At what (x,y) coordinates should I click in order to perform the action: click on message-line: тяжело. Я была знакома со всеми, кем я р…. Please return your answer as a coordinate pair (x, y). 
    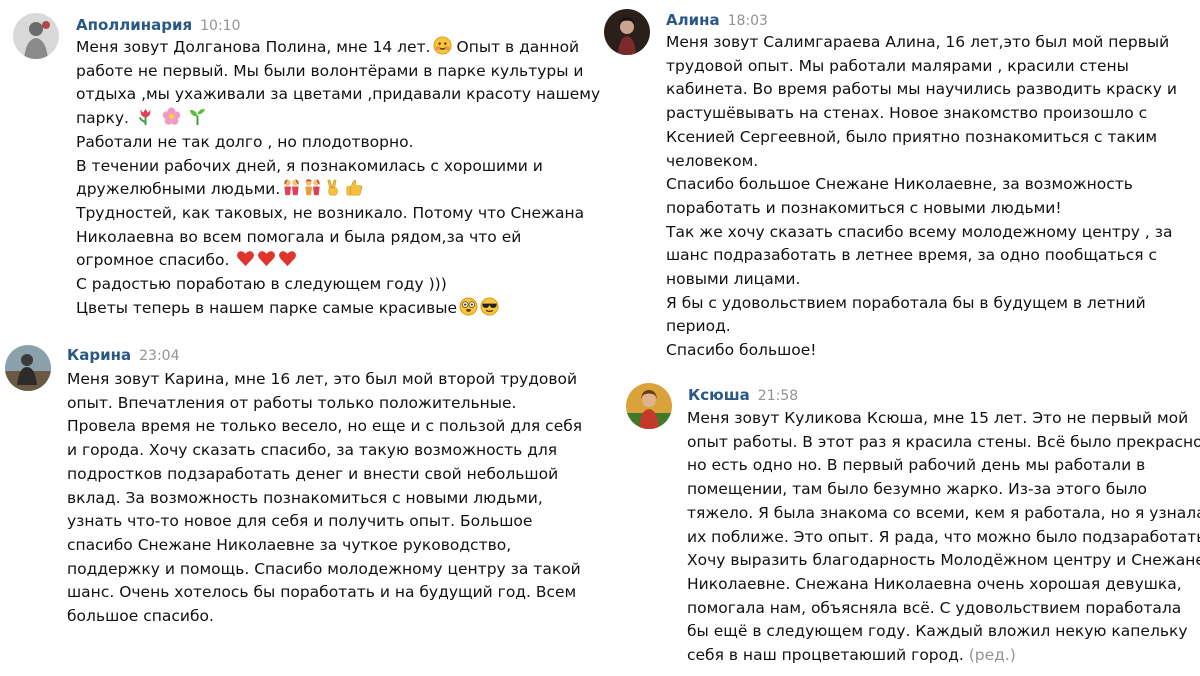
    Looking at the image, I should click on (943, 512).